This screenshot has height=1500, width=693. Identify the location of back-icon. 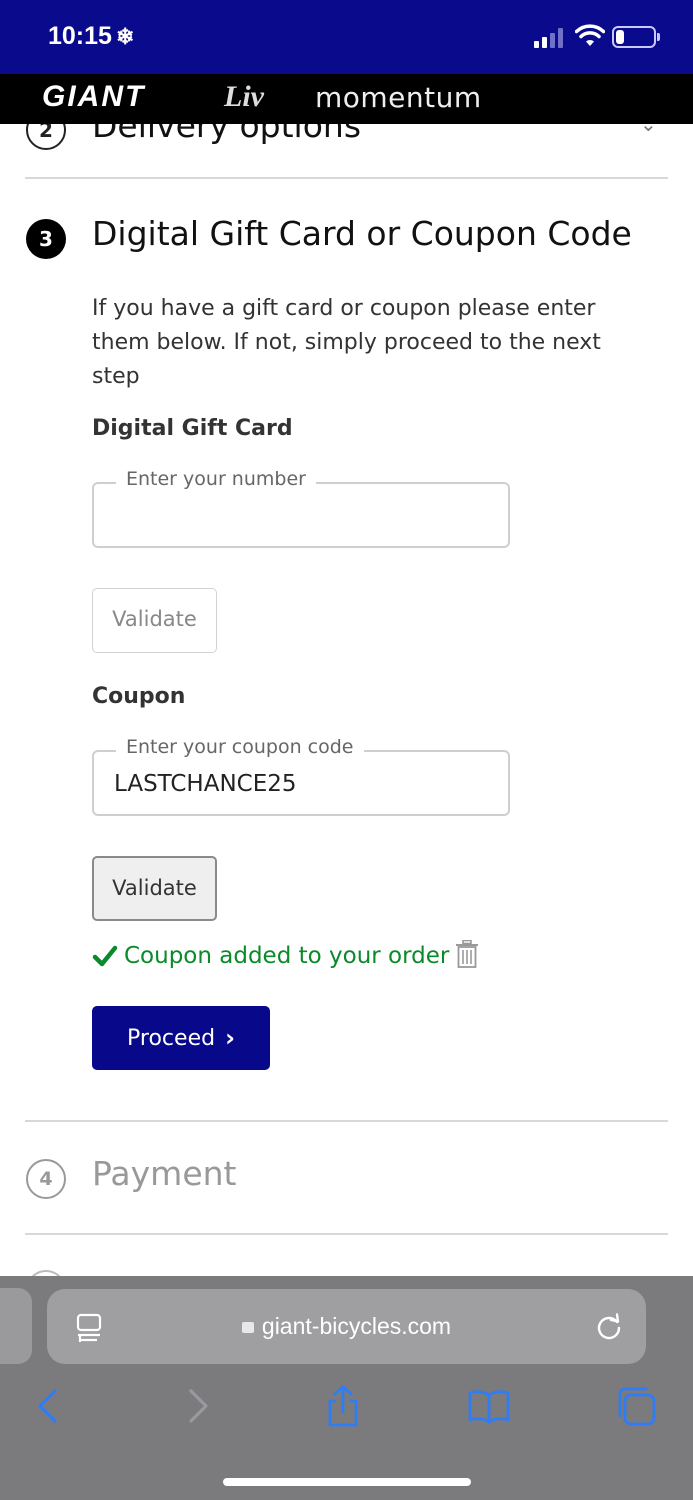
(48, 1406).